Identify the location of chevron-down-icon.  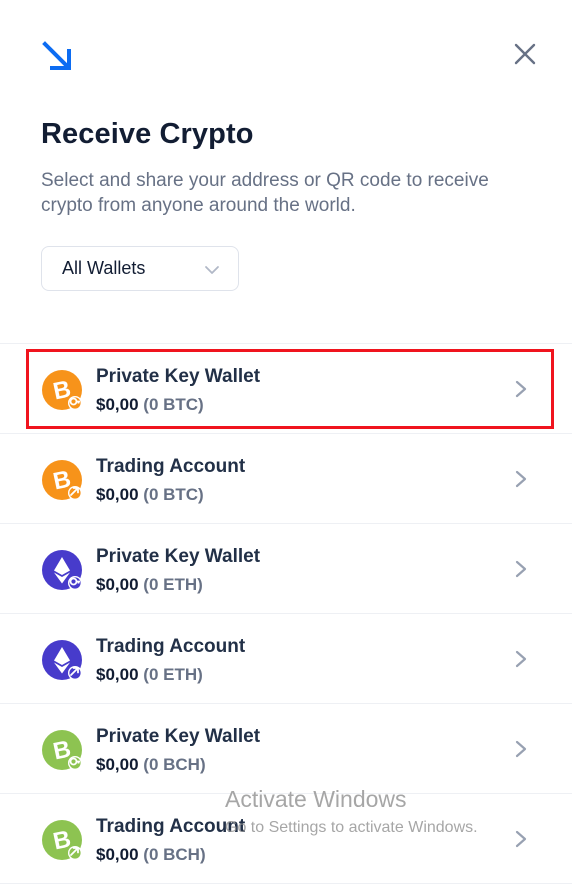
(212, 270).